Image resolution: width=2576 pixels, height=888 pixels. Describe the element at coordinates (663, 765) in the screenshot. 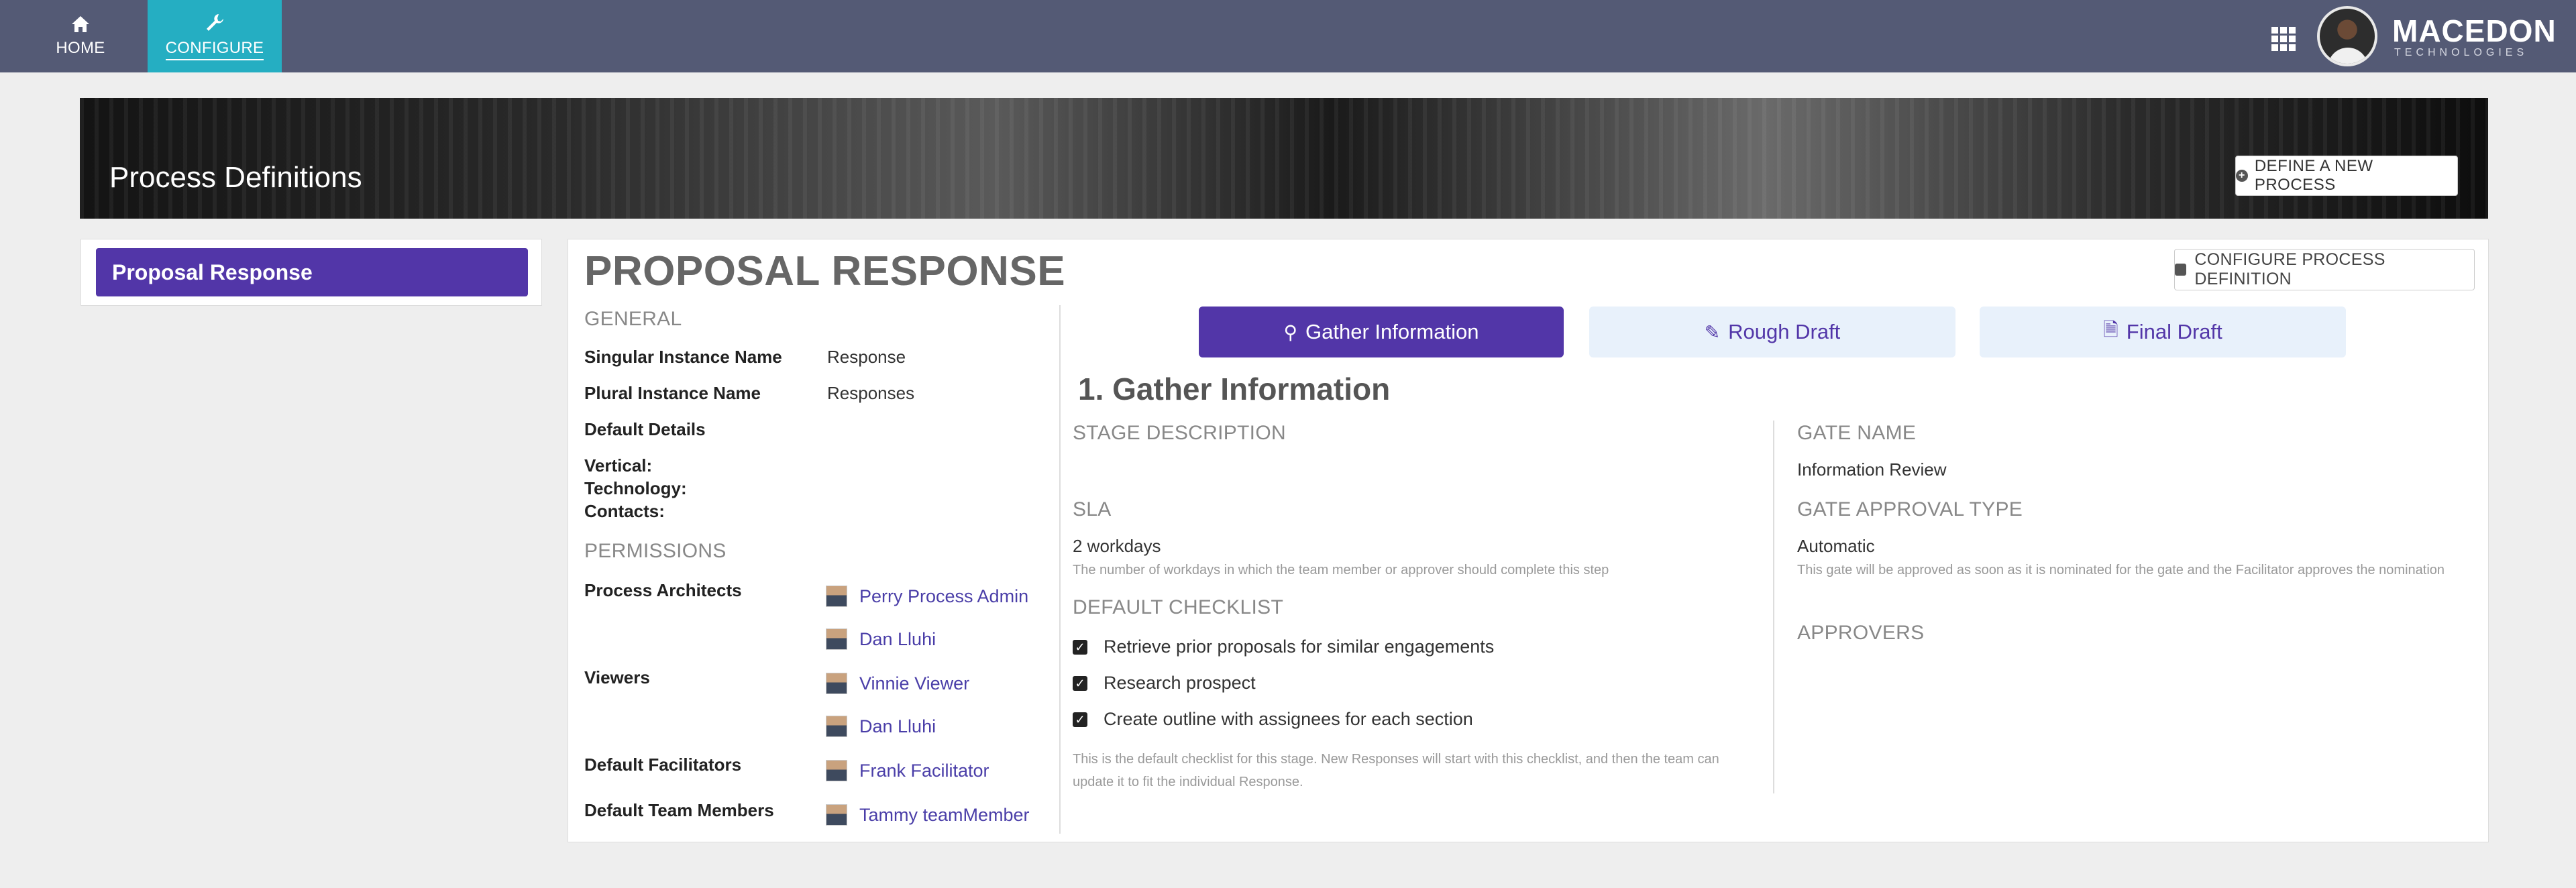

I see `facilitators-label: Default Facilitators` at that location.